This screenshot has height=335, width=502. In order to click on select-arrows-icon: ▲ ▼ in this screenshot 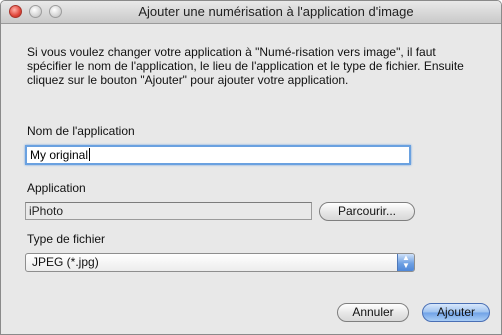, I will do `click(405, 262)`.